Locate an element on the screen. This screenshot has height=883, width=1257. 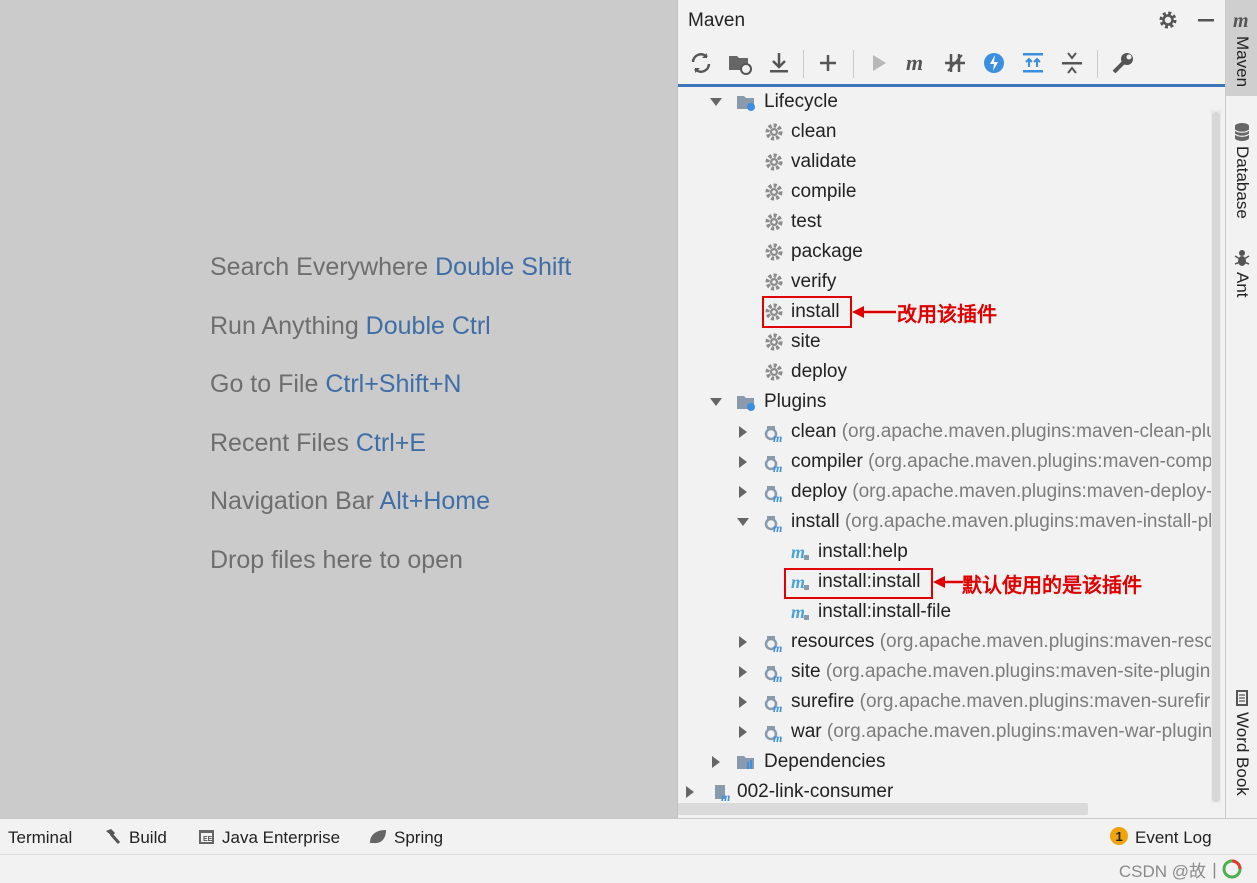
hint-drop-files: Drop files here to open is located at coordinates (336, 559).